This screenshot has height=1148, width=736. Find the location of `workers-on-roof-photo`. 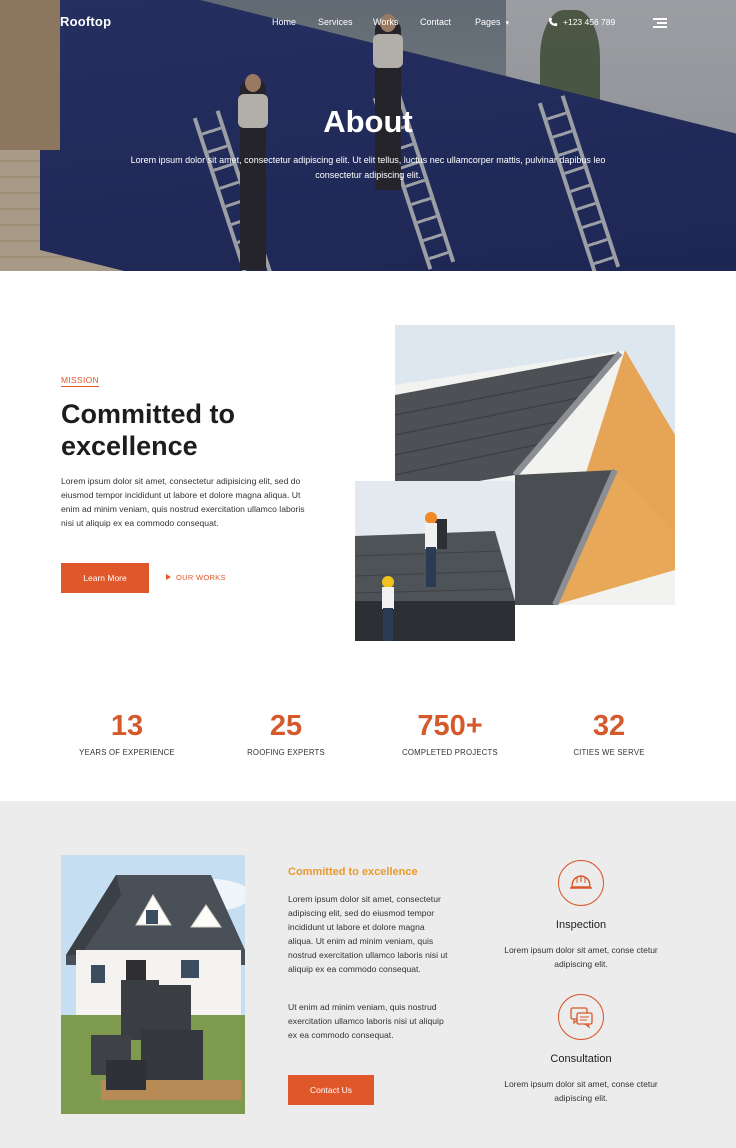

workers-on-roof-photo is located at coordinates (435, 561).